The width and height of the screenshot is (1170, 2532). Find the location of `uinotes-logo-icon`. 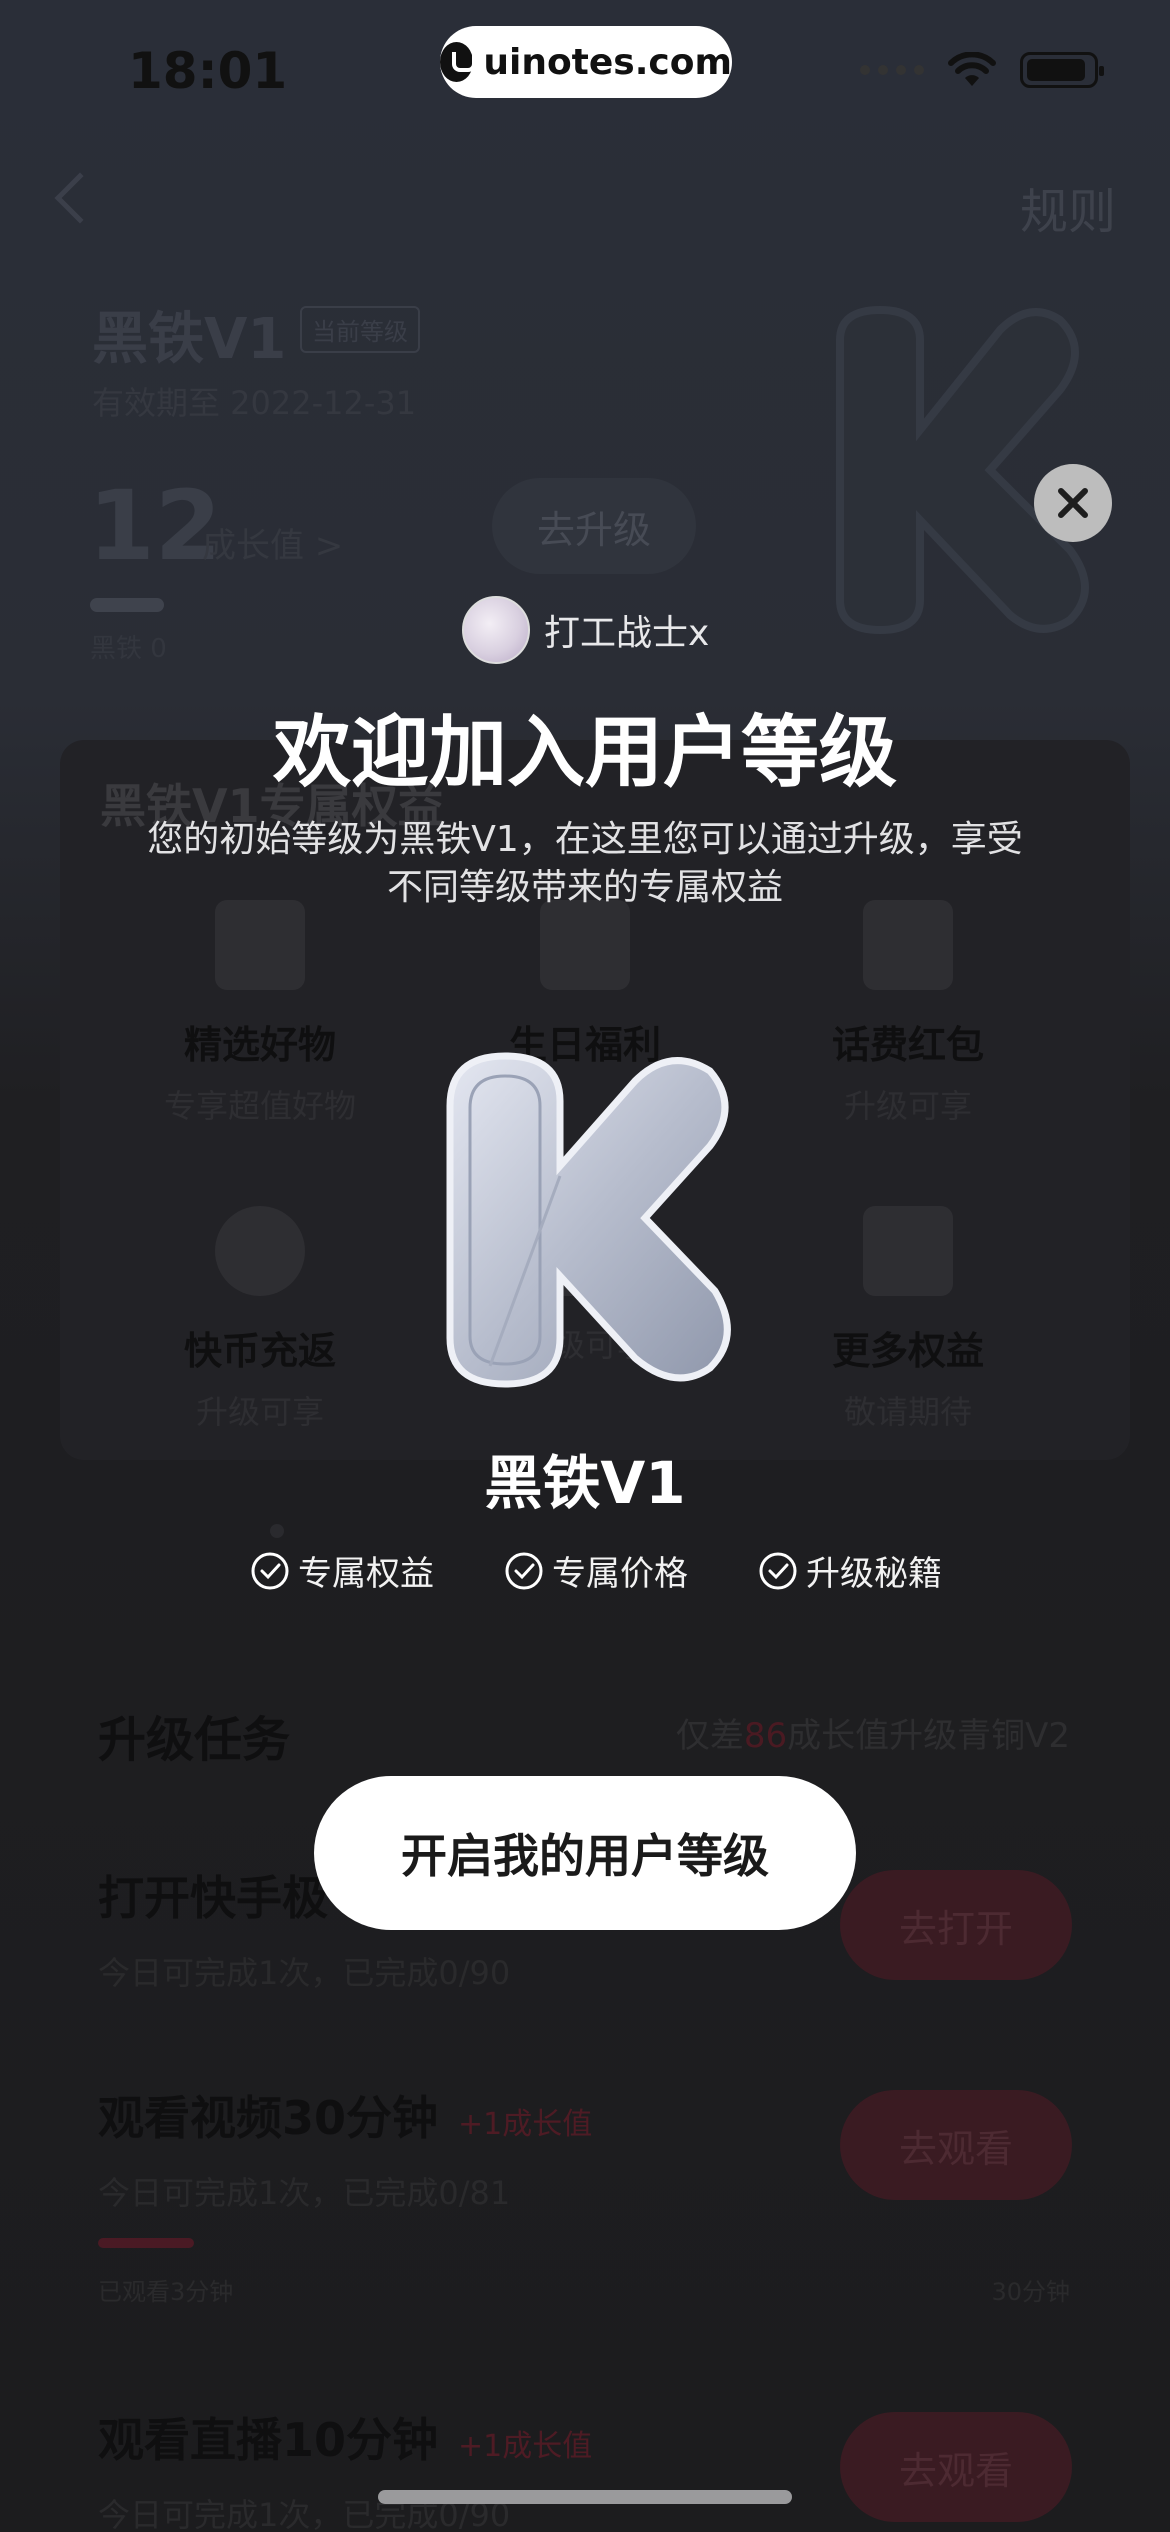

uinotes-logo-icon is located at coordinates (458, 62).